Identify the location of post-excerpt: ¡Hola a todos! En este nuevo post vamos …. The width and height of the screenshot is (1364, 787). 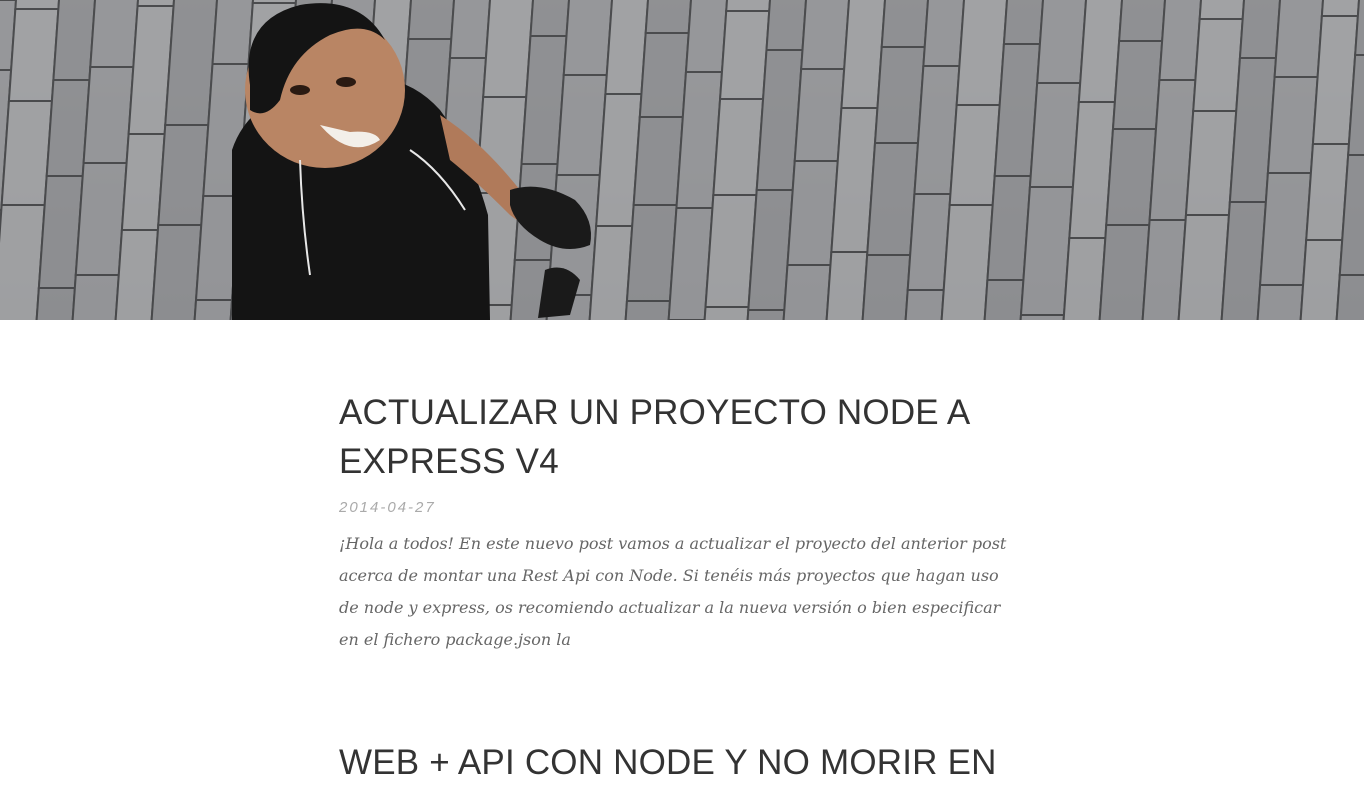
(673, 591).